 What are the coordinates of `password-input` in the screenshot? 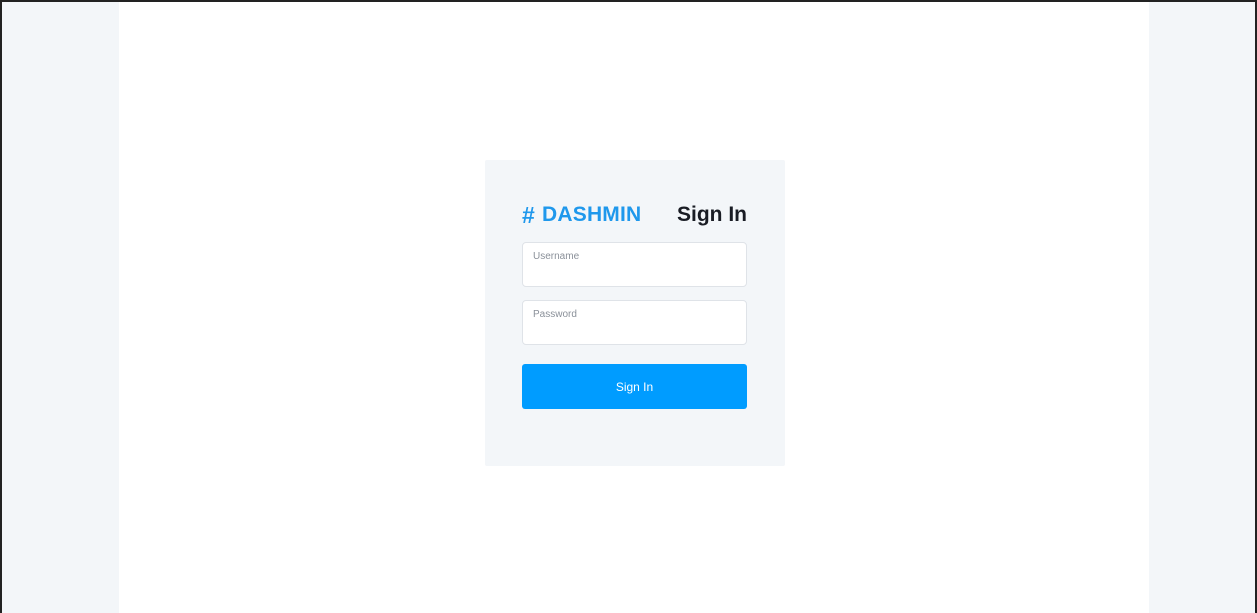 It's located at (634, 331).